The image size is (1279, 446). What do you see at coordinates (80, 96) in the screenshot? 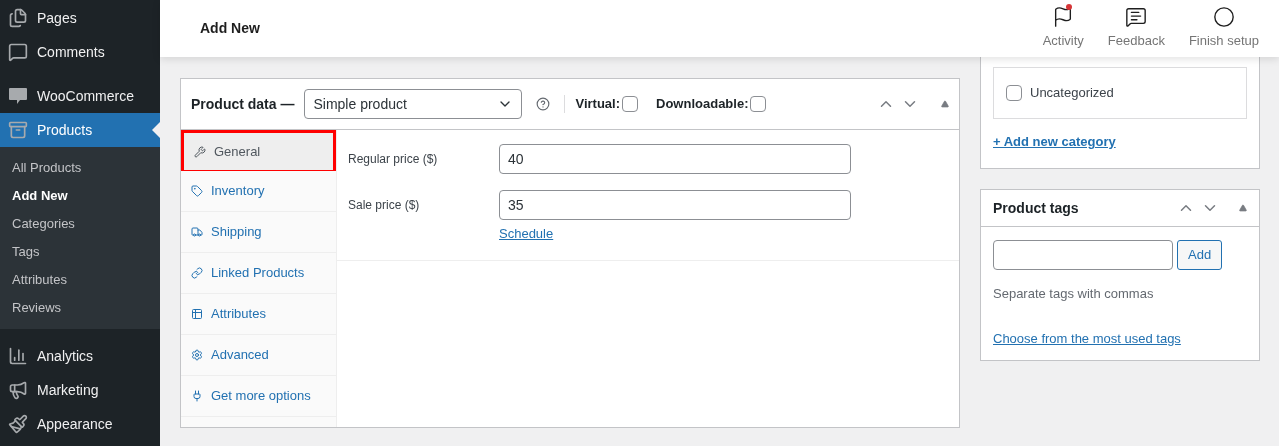
I see `sidebar-item: WooCommerce` at bounding box center [80, 96].